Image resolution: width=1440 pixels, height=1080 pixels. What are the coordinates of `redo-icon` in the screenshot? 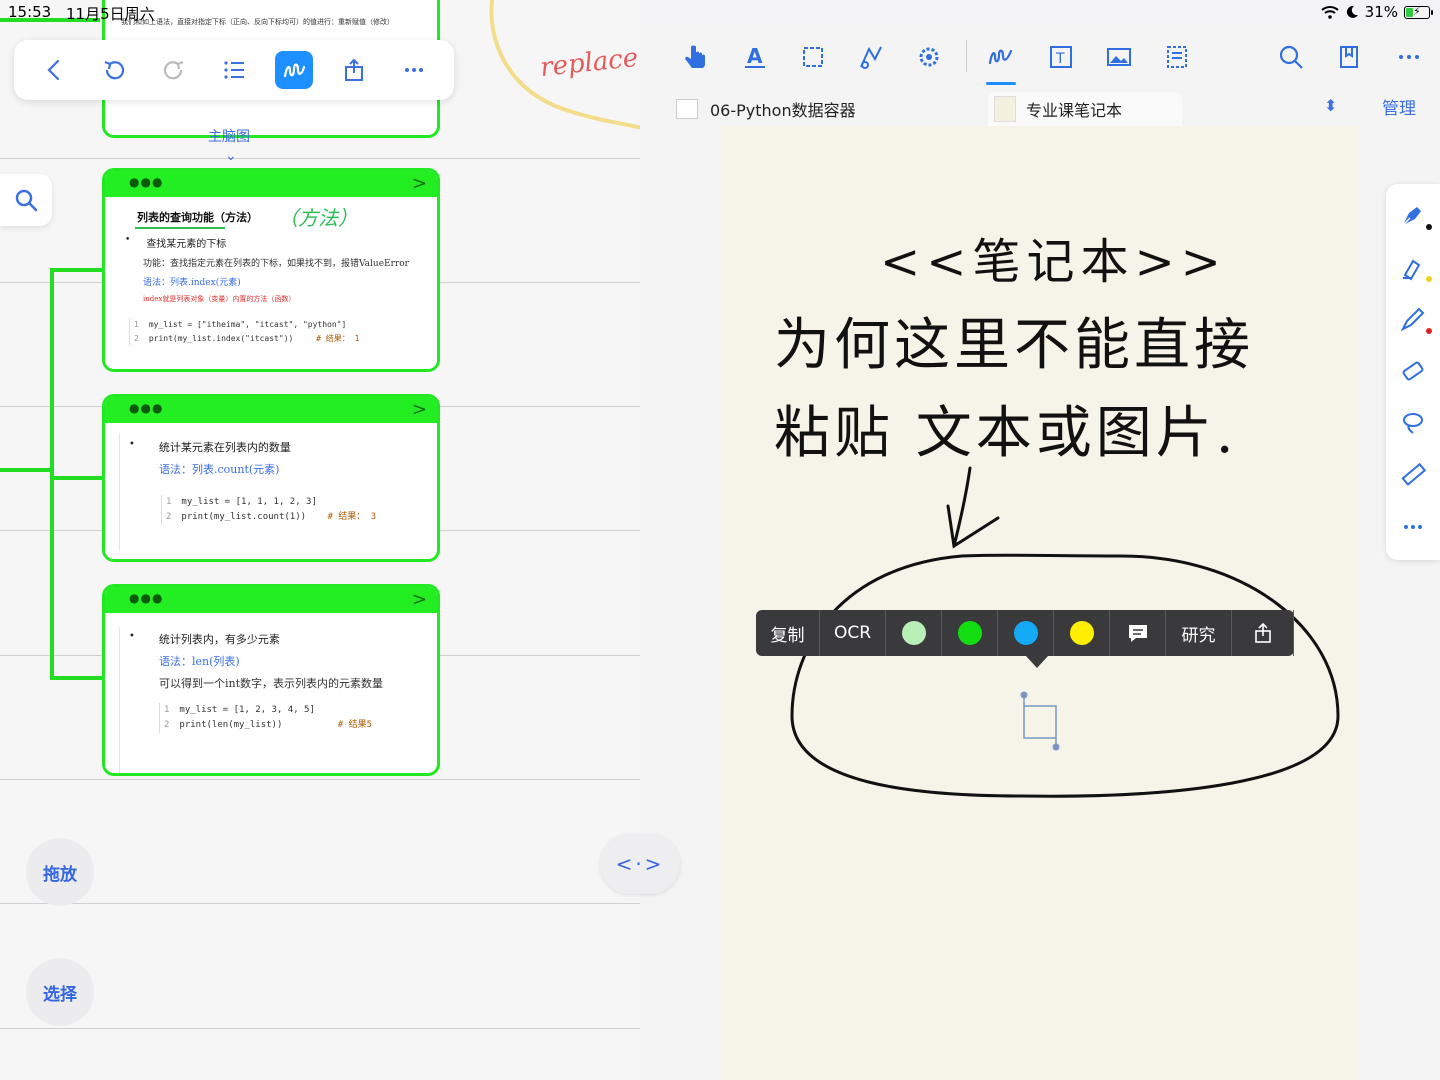 It's located at (173, 70).